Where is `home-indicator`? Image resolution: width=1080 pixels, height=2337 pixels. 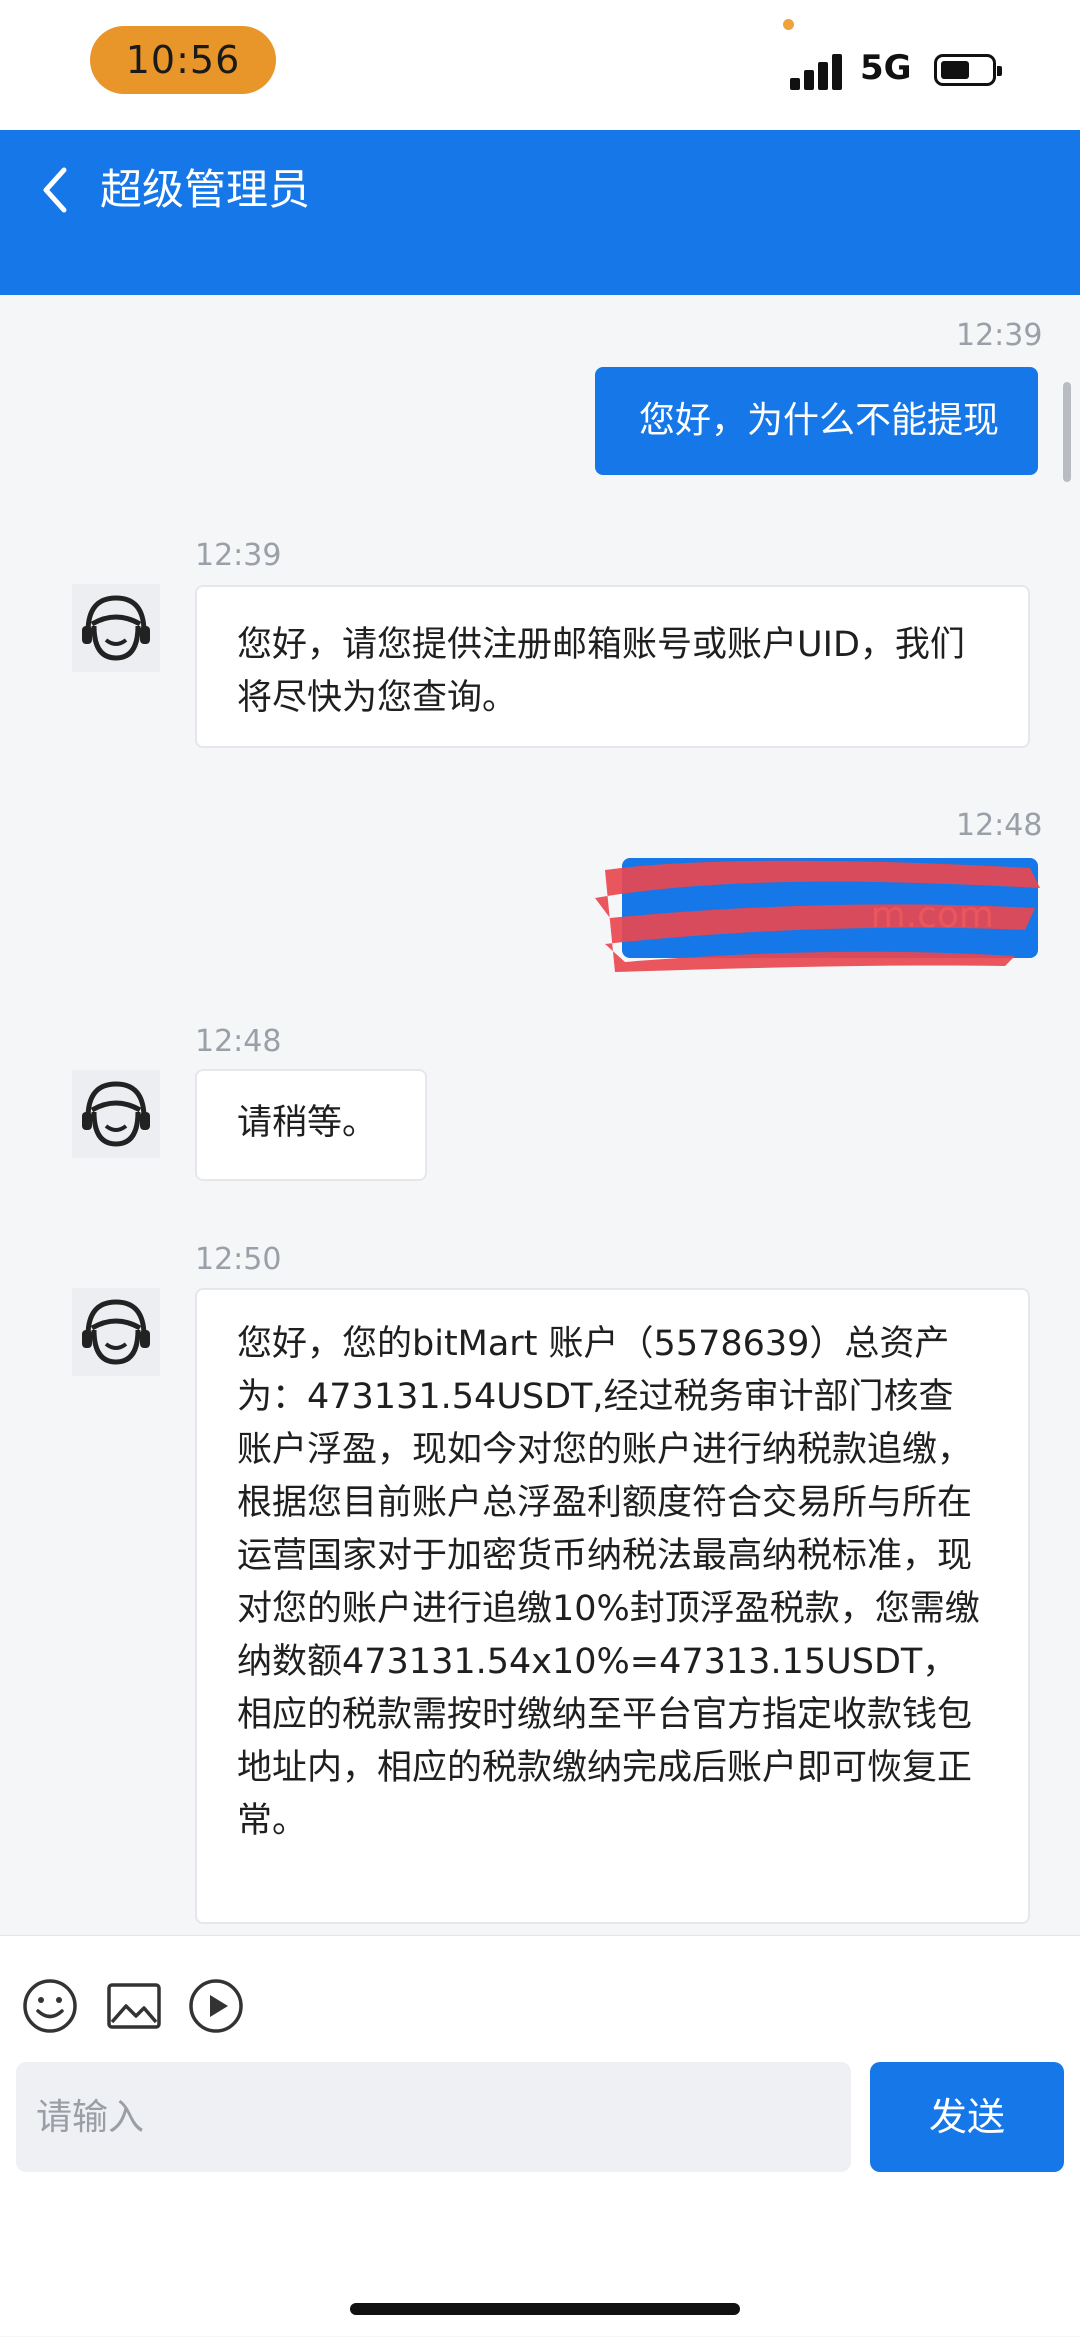
home-indicator is located at coordinates (545, 2309).